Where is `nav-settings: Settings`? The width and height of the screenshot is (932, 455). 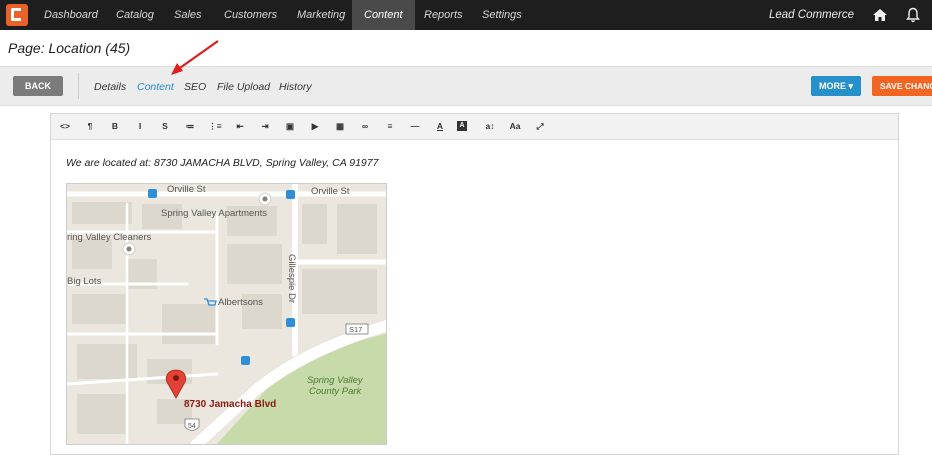
nav-settings: Settings is located at coordinates (502, 15).